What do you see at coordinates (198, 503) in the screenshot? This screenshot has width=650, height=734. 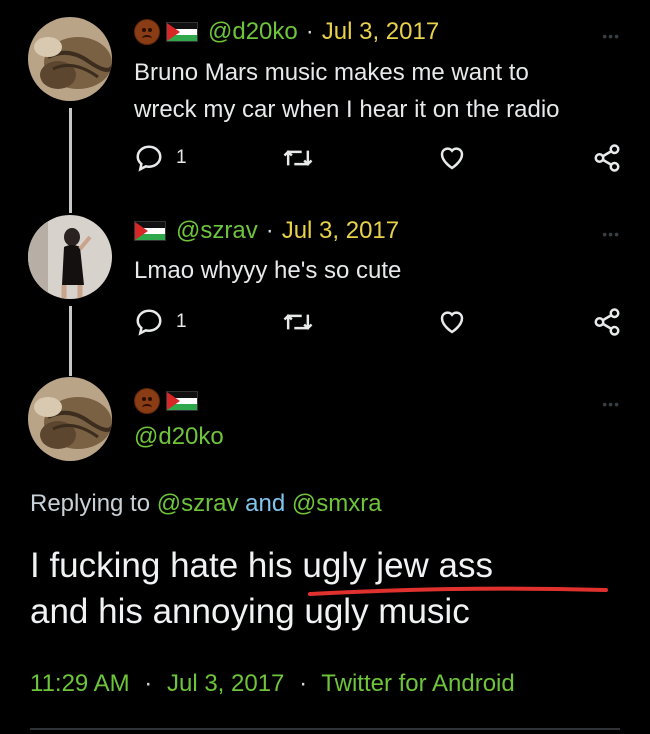 I see `mention-link: @szrav` at bounding box center [198, 503].